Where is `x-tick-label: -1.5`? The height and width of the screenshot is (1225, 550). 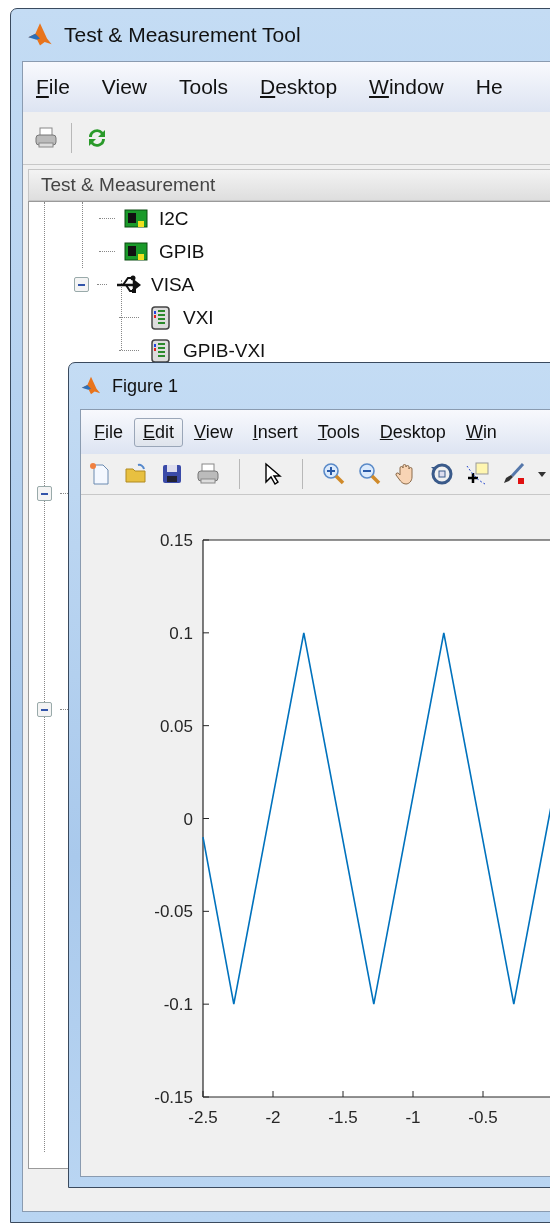 x-tick-label: -1.5 is located at coordinates (343, 1117).